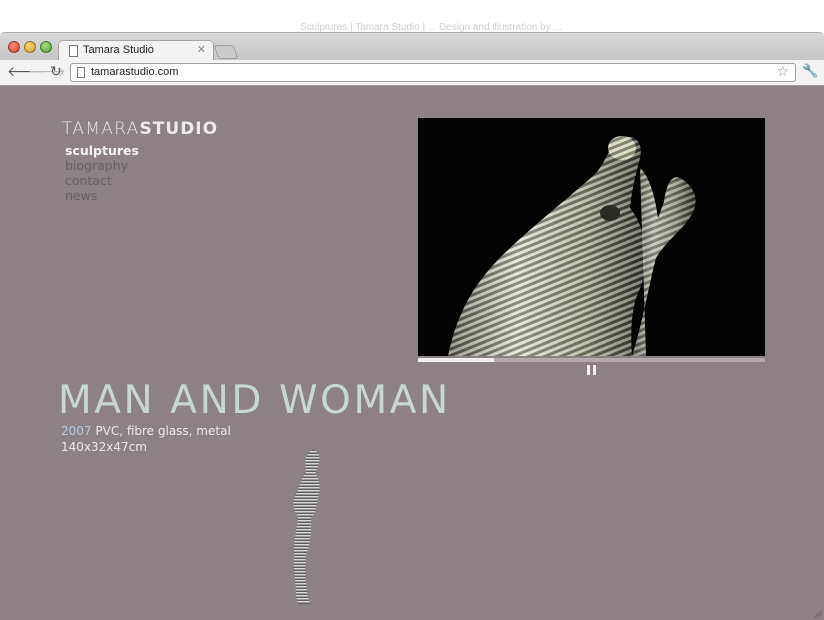  I want to click on nav-item-sculptures: sculptures, so click(102, 150).